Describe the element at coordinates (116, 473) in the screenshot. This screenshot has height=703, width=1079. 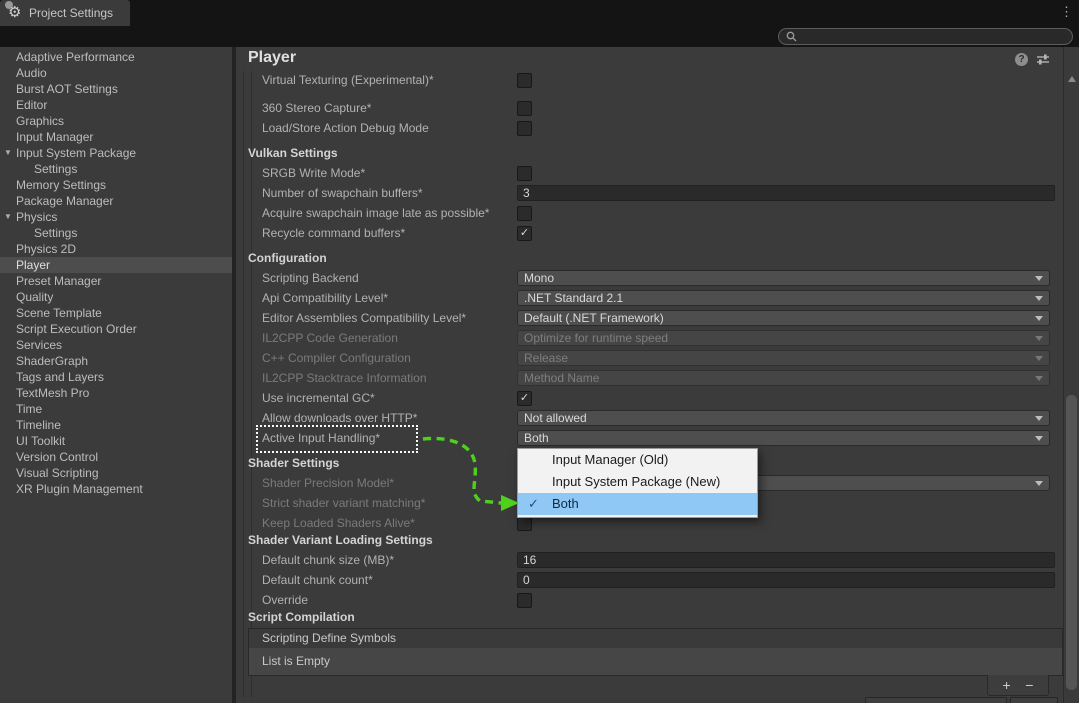
I see `sidebar-item-visual-scripting: Visual Scripting` at that location.